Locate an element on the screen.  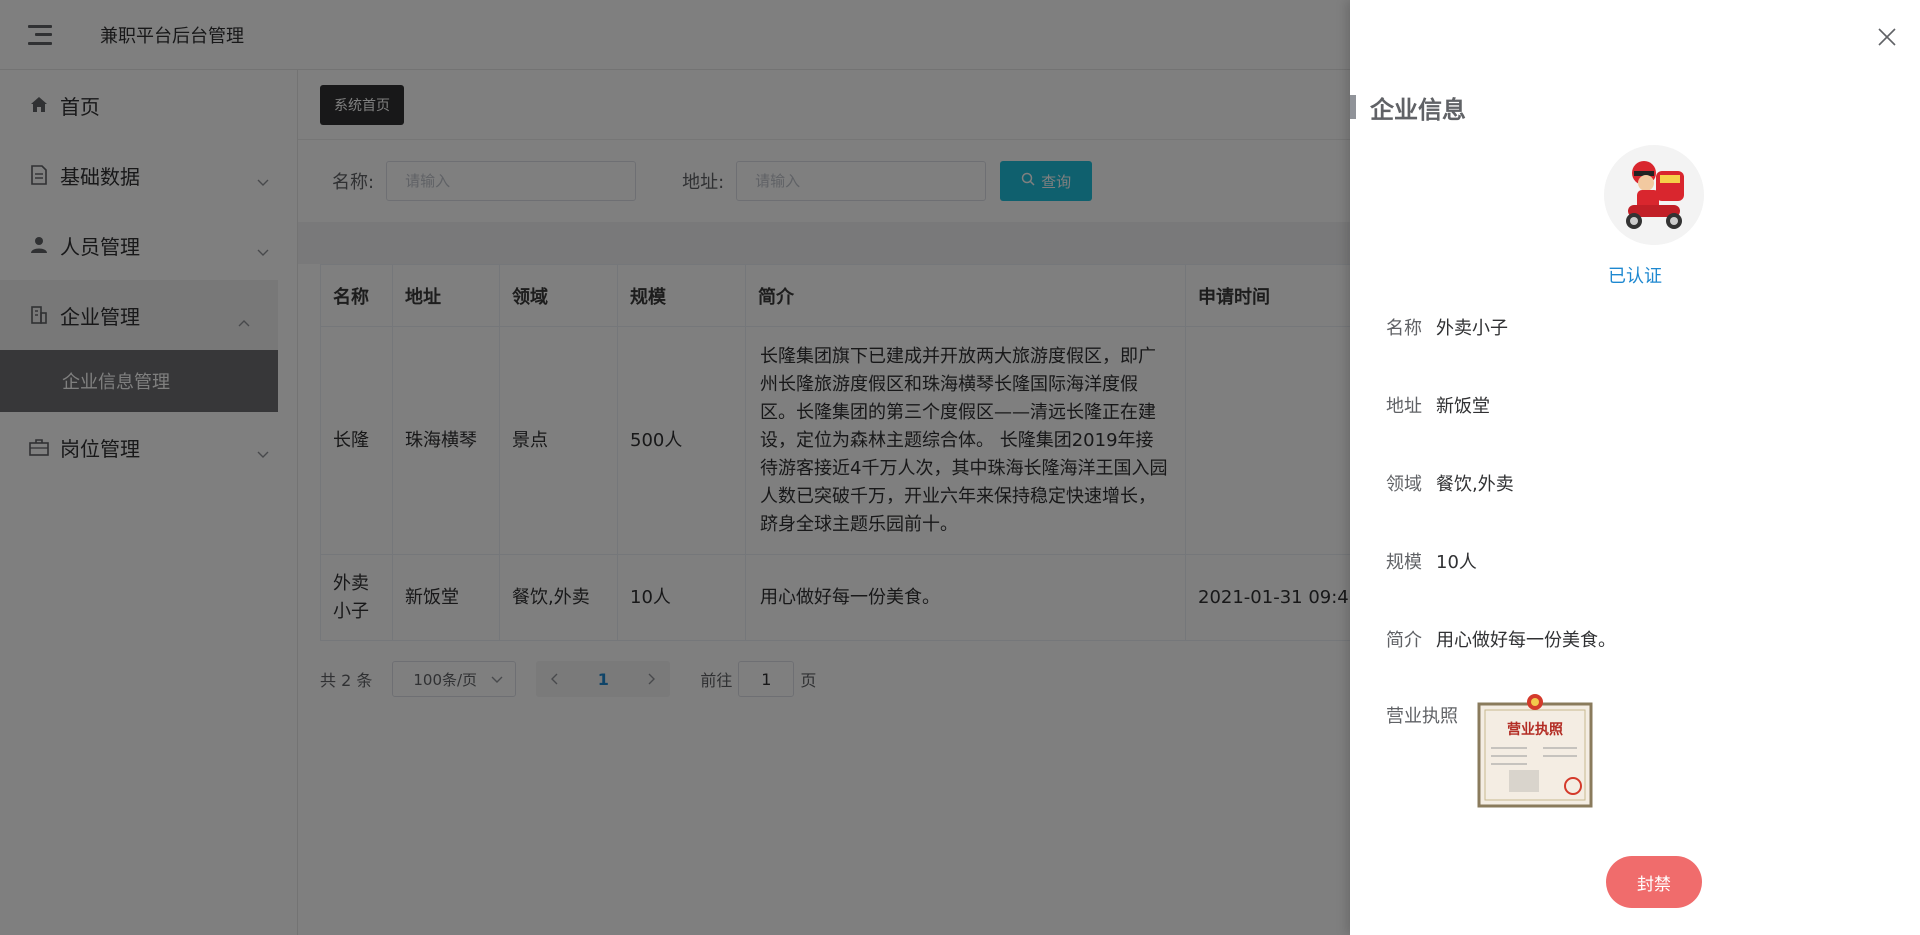
business-license-icon: 营业执照 is located at coordinates (1535, 751).